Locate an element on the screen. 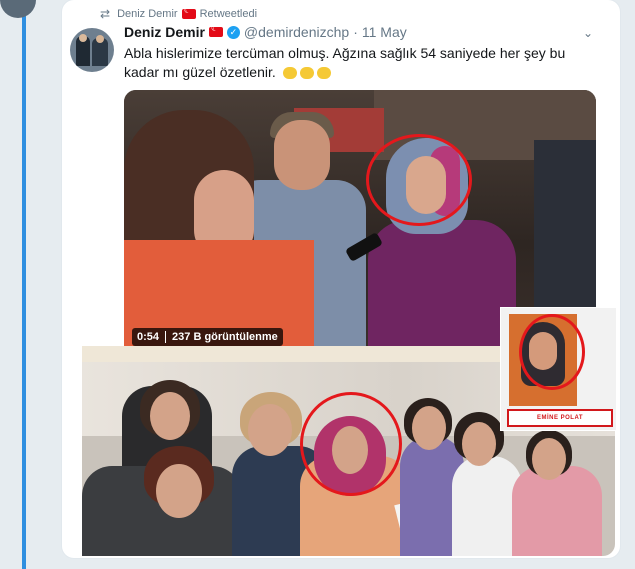  author-avatar is located at coordinates (92, 50).